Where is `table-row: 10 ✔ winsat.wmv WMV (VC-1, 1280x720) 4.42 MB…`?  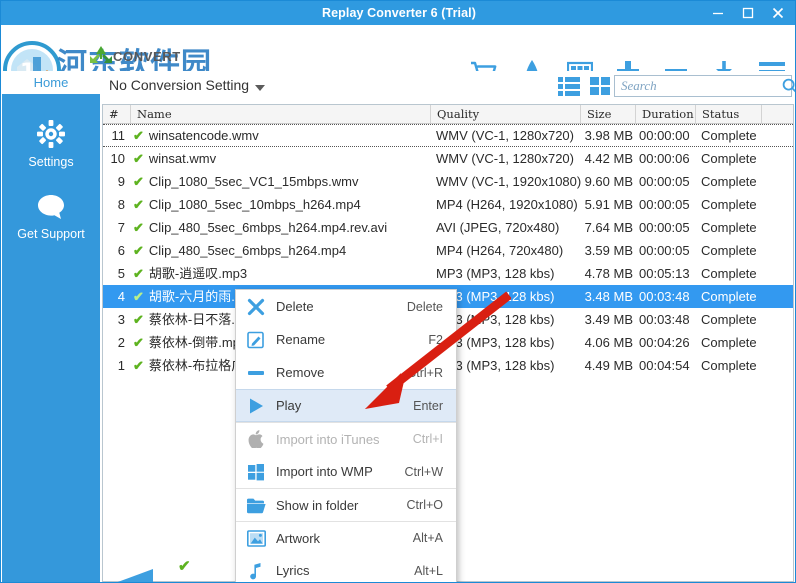 table-row: 10 ✔ winsat.wmv WMV (VC-1, 1280x720) 4.42 MB… is located at coordinates (448, 158).